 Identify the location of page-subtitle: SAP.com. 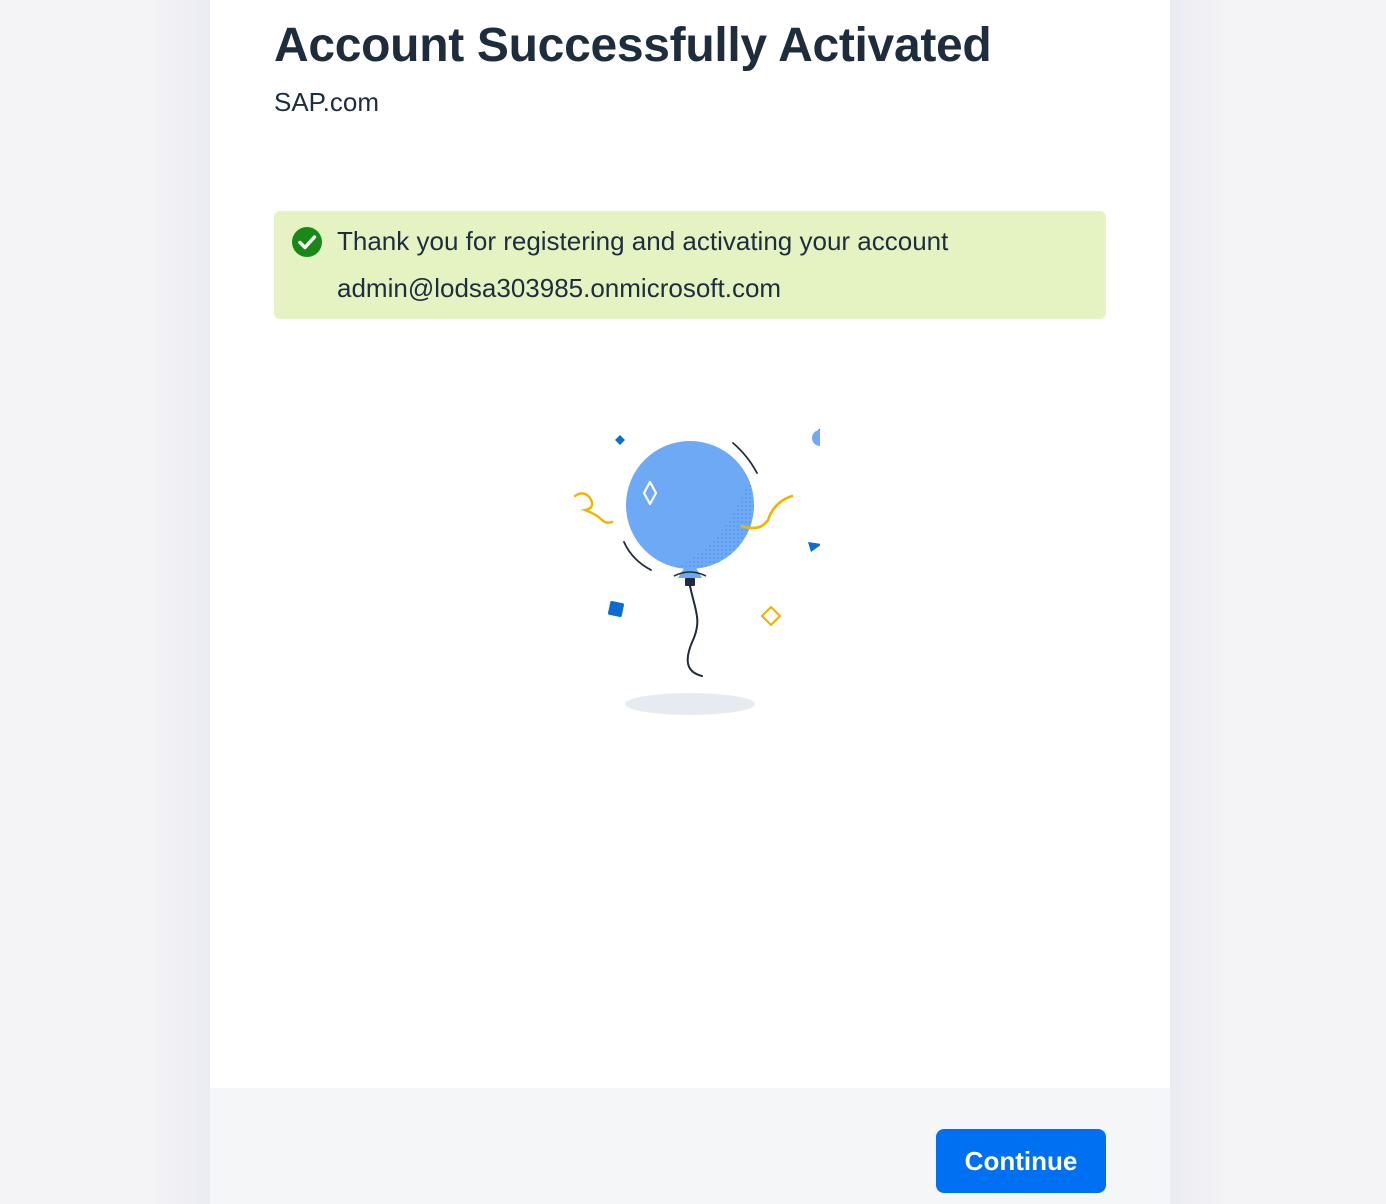
(327, 102).